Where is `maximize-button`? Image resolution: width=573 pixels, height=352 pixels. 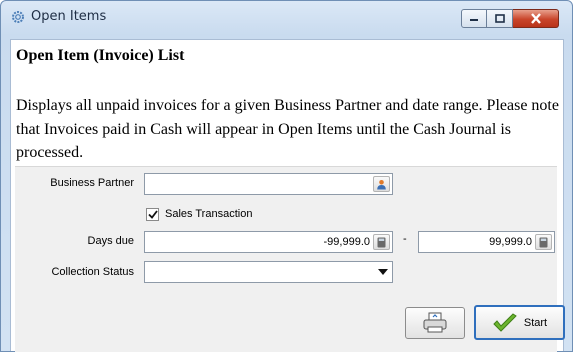
maximize-button is located at coordinates (500, 18).